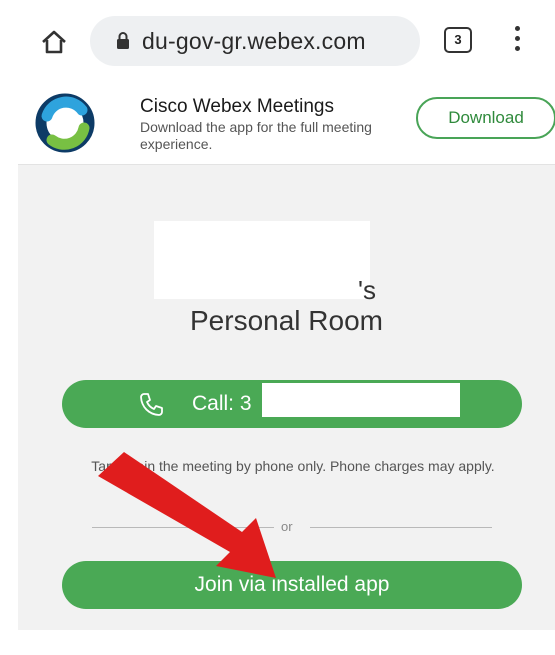 Image resolution: width=555 pixels, height=655 pixels. What do you see at coordinates (183, 527) in the screenshot?
I see `divider-left` at bounding box center [183, 527].